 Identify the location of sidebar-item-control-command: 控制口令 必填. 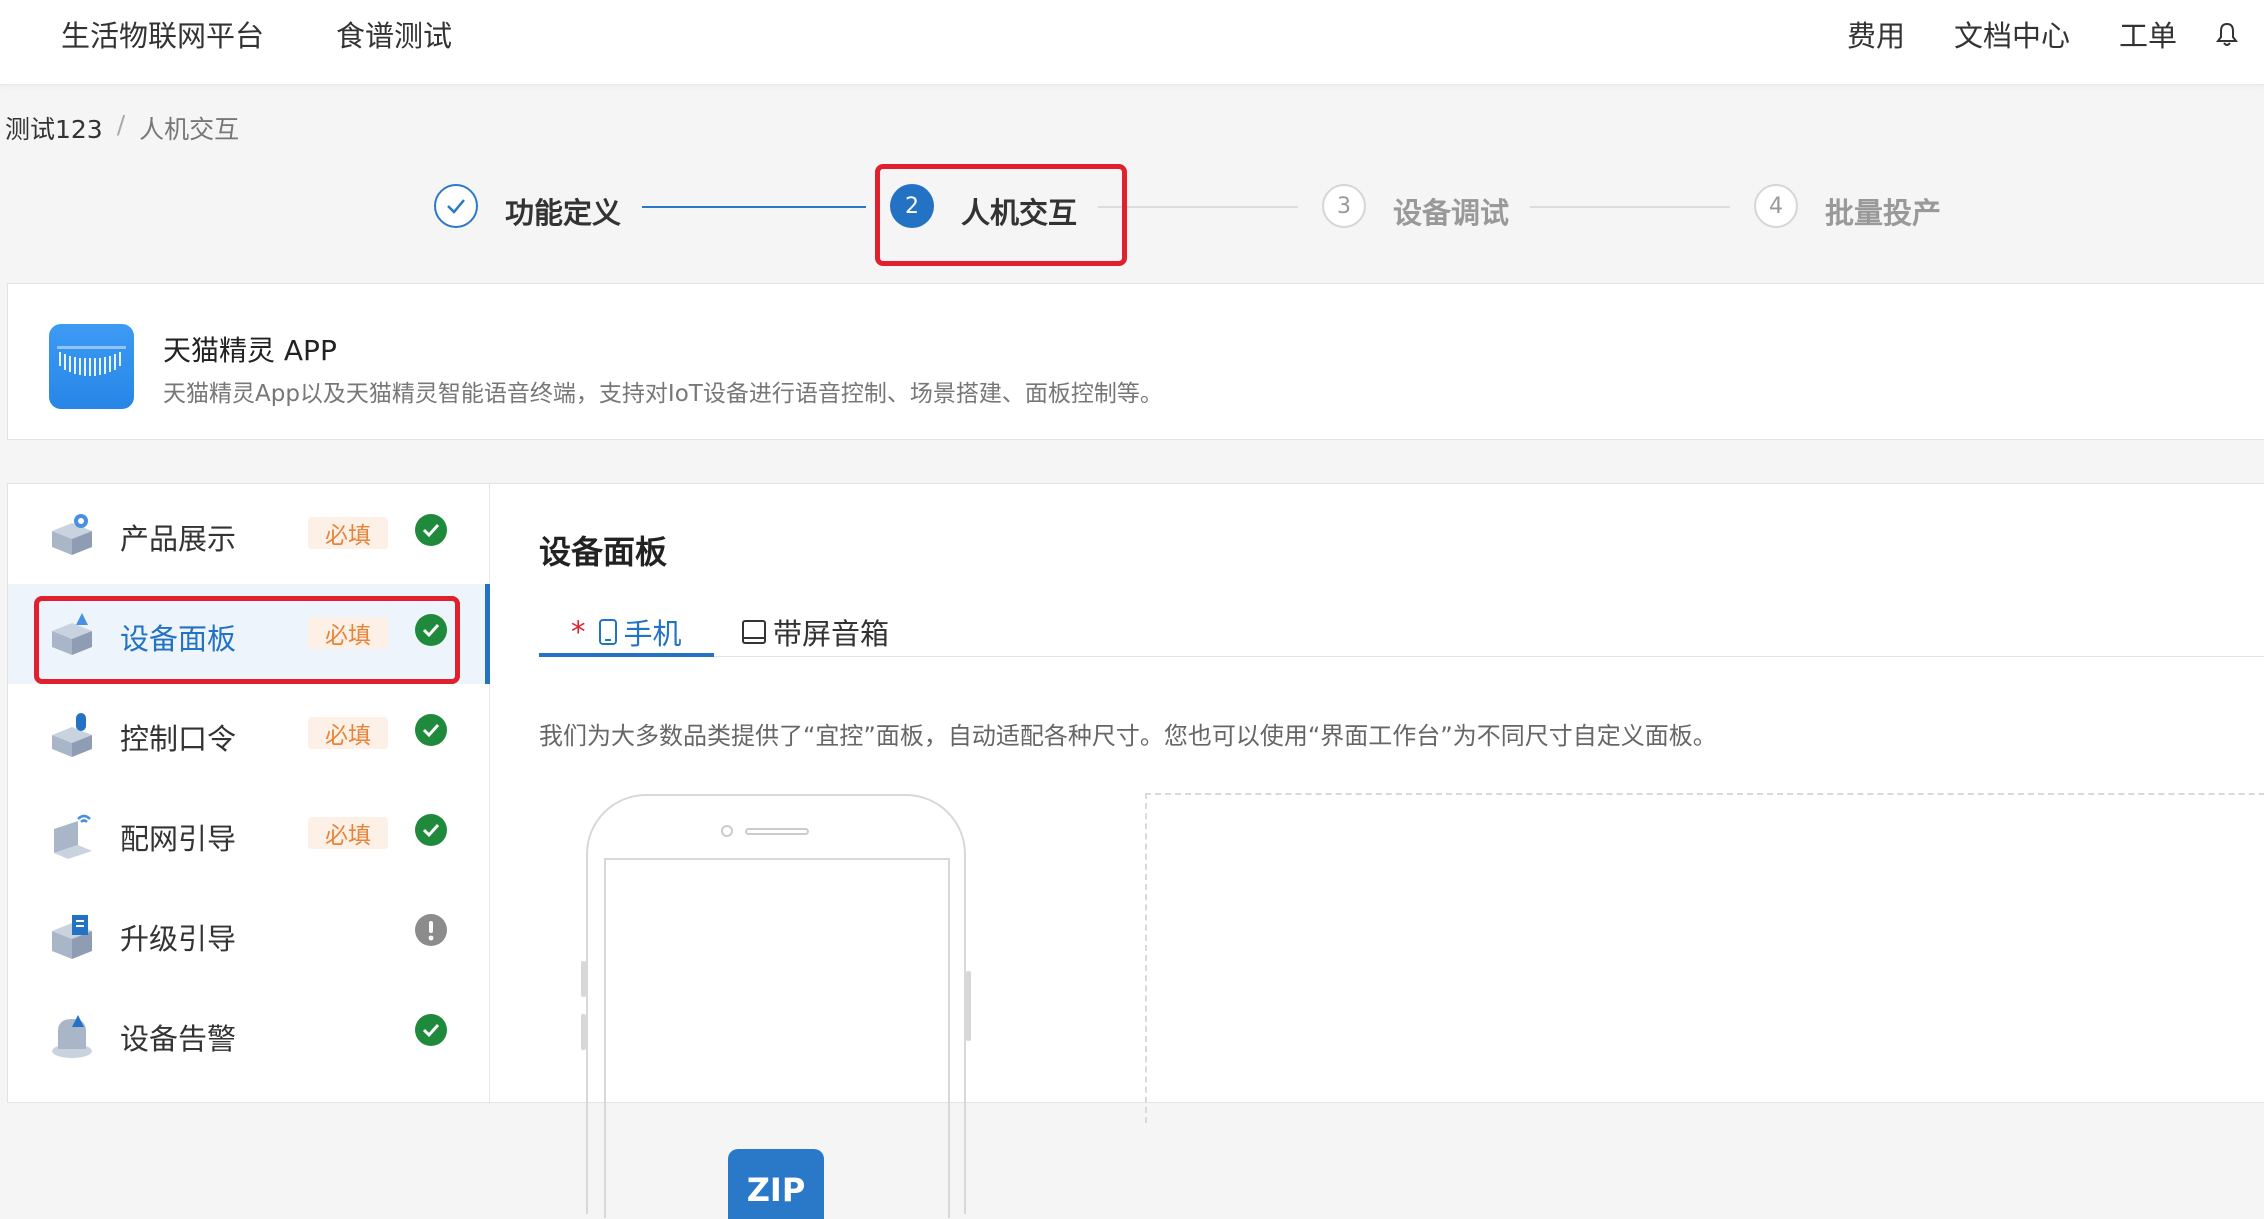
(248, 734).